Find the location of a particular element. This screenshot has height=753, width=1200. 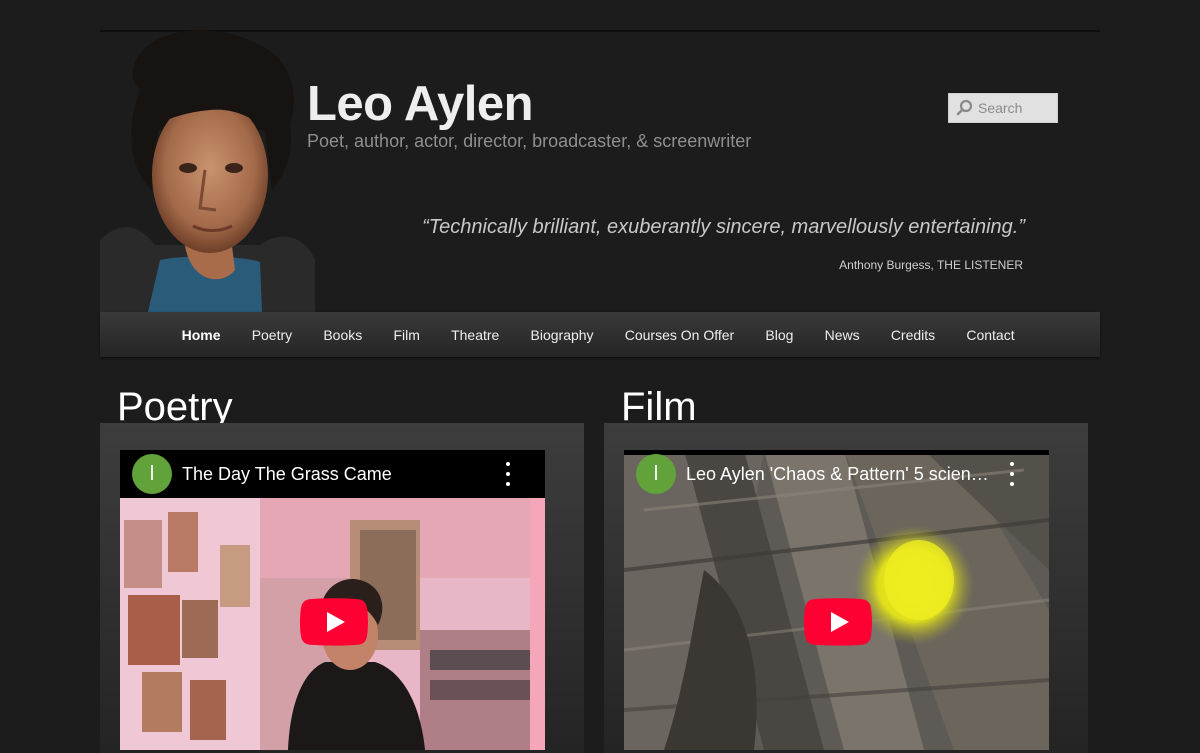

poetry-video-title: The Day The Grass Came is located at coordinates (337, 474).